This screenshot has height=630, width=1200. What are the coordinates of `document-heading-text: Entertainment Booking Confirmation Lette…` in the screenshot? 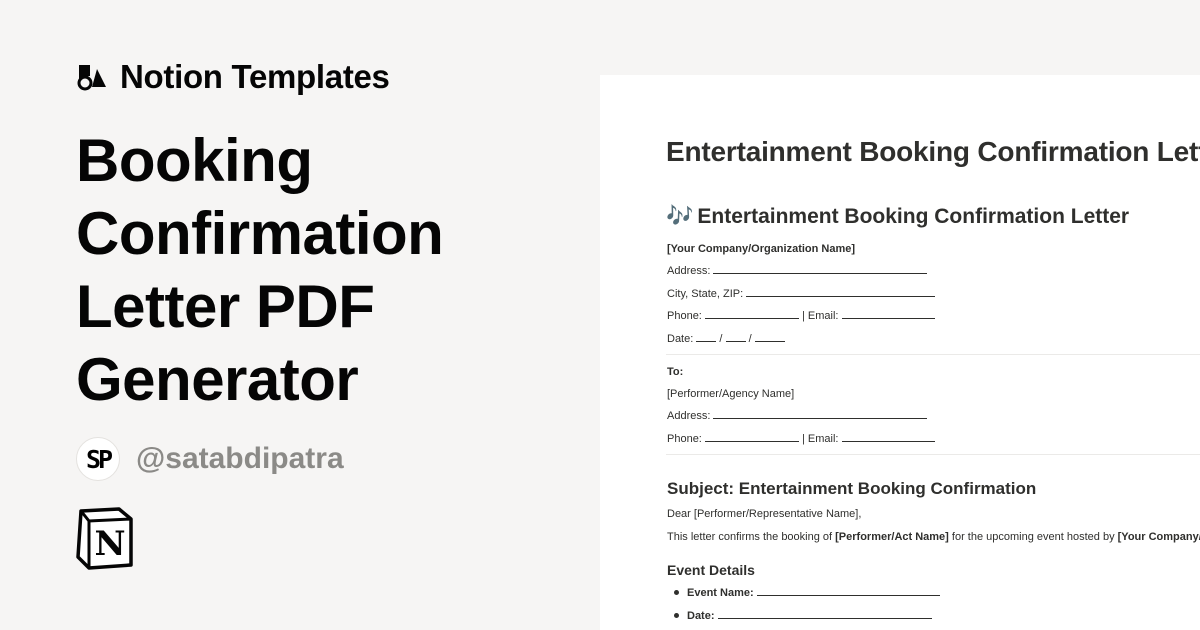 It's located at (913, 216).